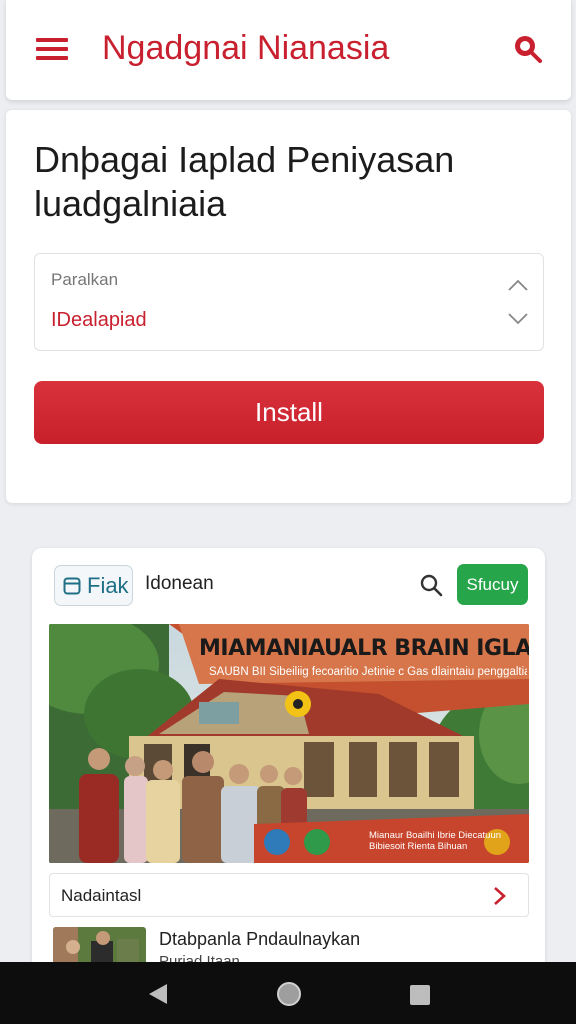 Image resolution: width=576 pixels, height=1024 pixels. What do you see at coordinates (85, 279) in the screenshot?
I see `select-label: Paralkan` at bounding box center [85, 279].